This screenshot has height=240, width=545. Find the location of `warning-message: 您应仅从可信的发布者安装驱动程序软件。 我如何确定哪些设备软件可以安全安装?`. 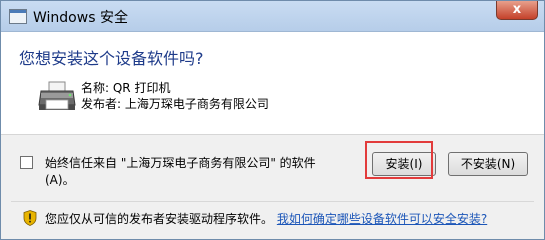

warning-message: 您应仅从可信的发布者安装驱动程序软件。 我如何确定哪些设备软件可以安全安装? is located at coordinates (266, 218).